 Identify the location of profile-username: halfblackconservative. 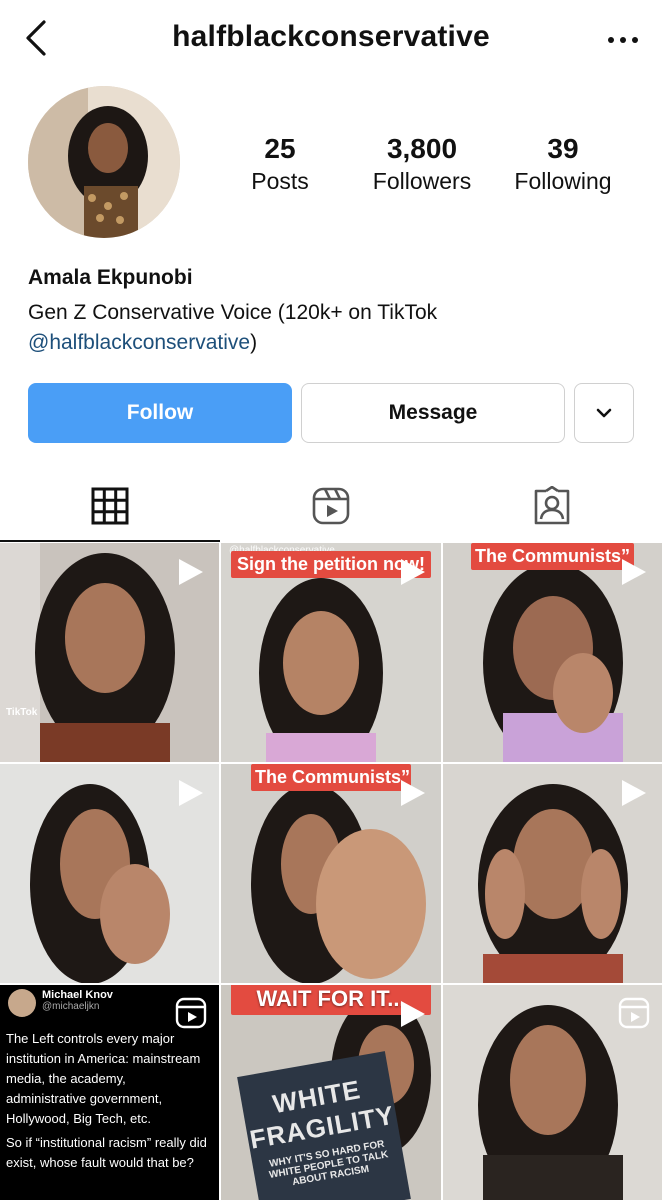
(331, 36).